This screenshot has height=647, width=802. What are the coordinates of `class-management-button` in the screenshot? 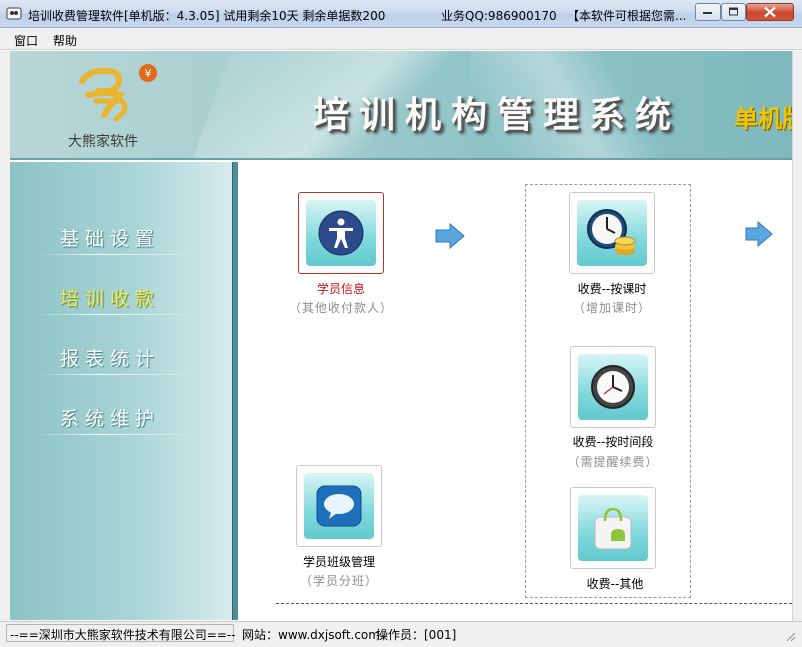 It's located at (339, 506).